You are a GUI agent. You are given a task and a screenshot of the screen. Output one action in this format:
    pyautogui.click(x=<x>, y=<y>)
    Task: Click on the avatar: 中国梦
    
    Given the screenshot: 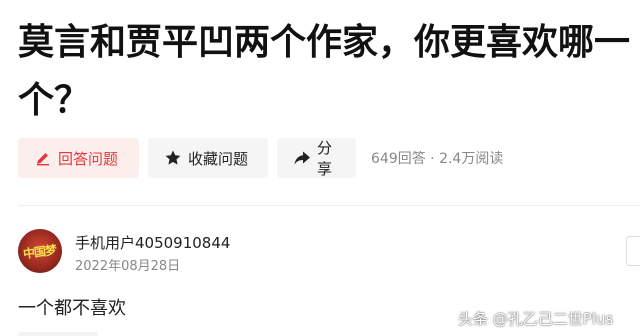 What is the action you would take?
    pyautogui.click(x=40, y=251)
    